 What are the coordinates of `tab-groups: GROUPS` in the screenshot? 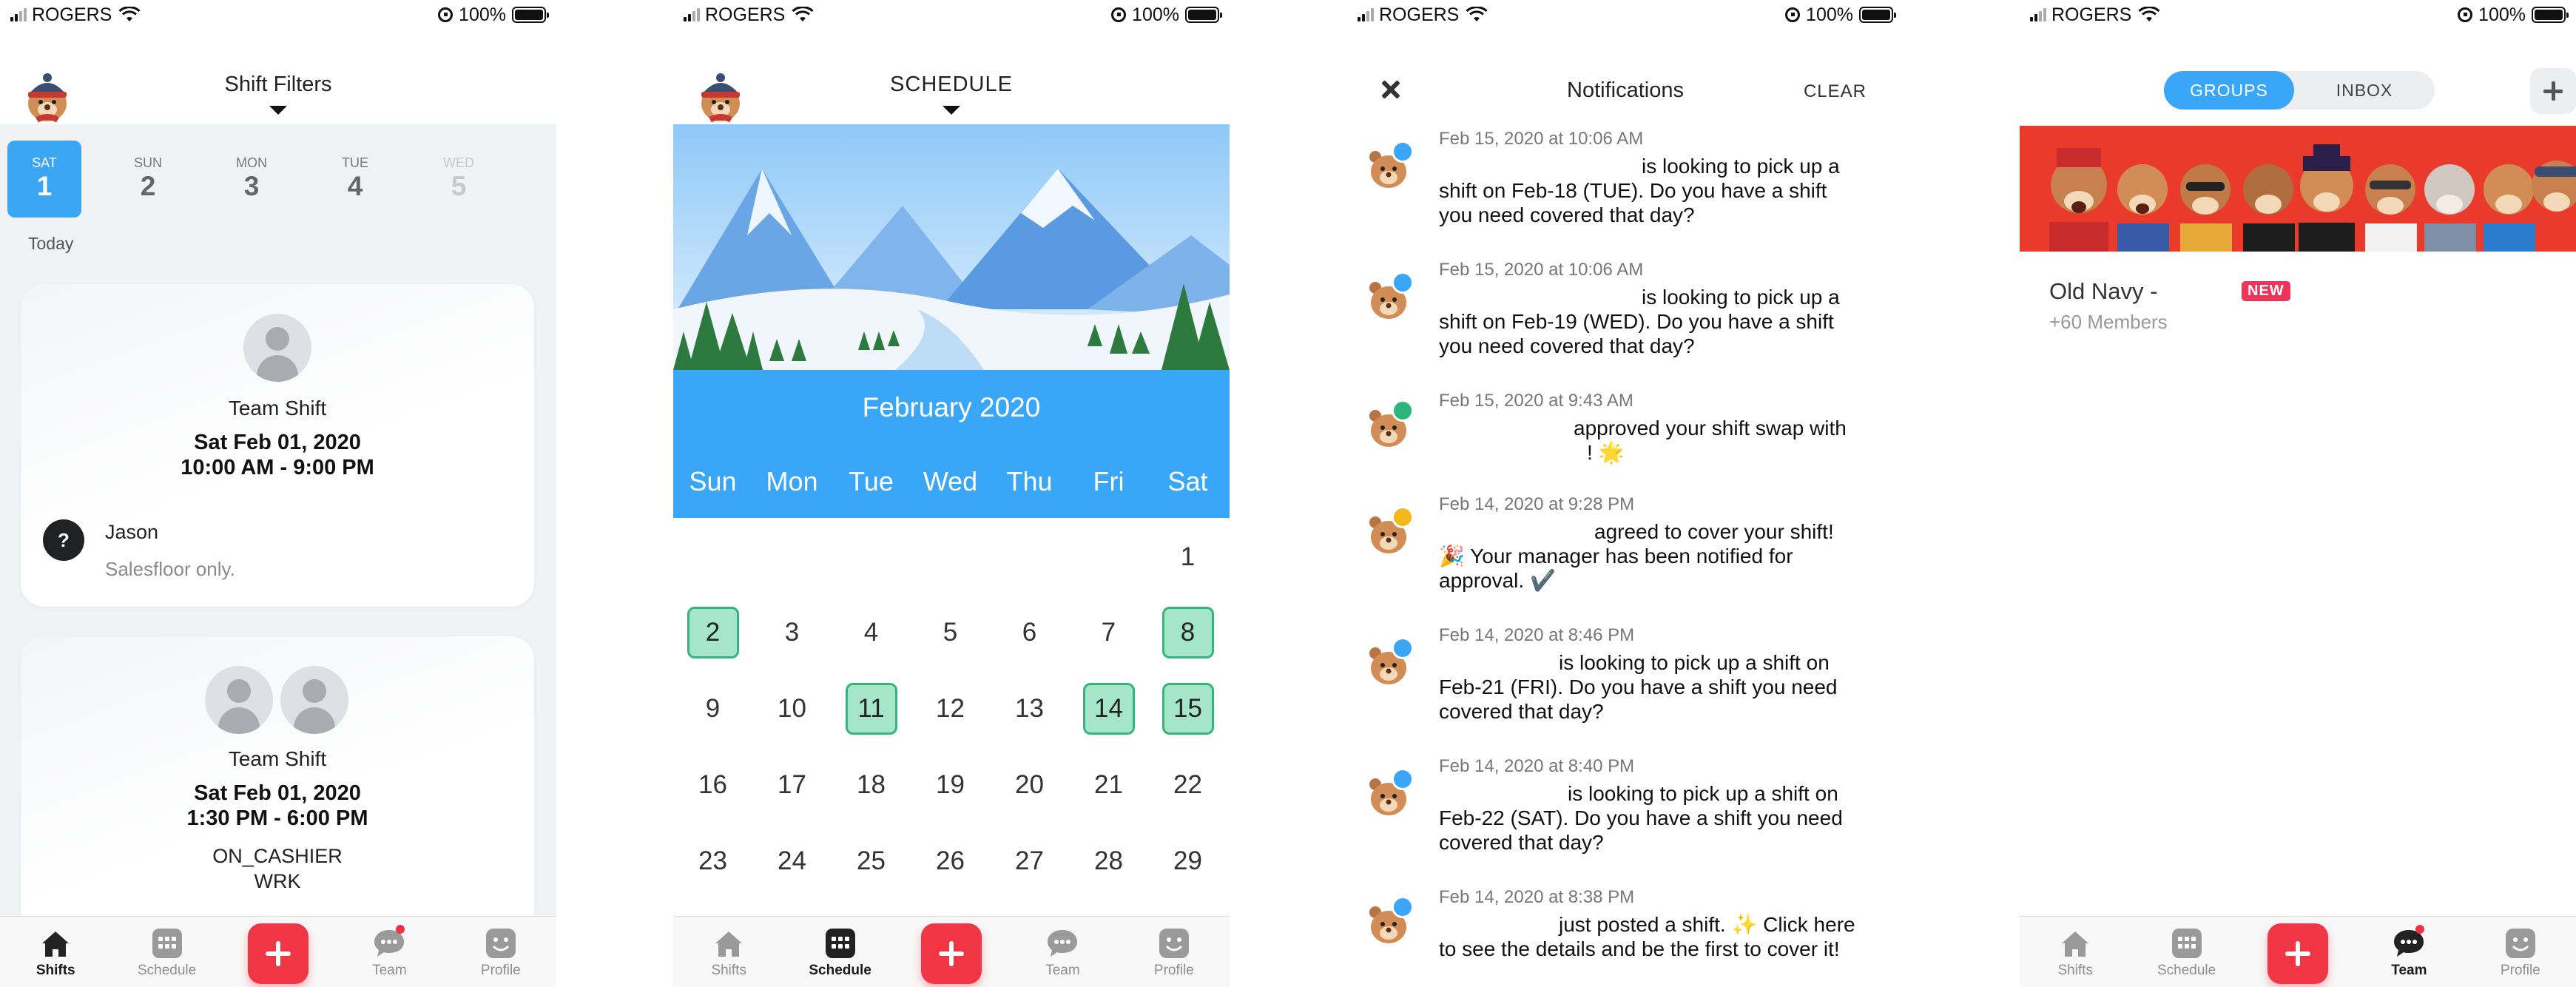 It's located at (2229, 90).